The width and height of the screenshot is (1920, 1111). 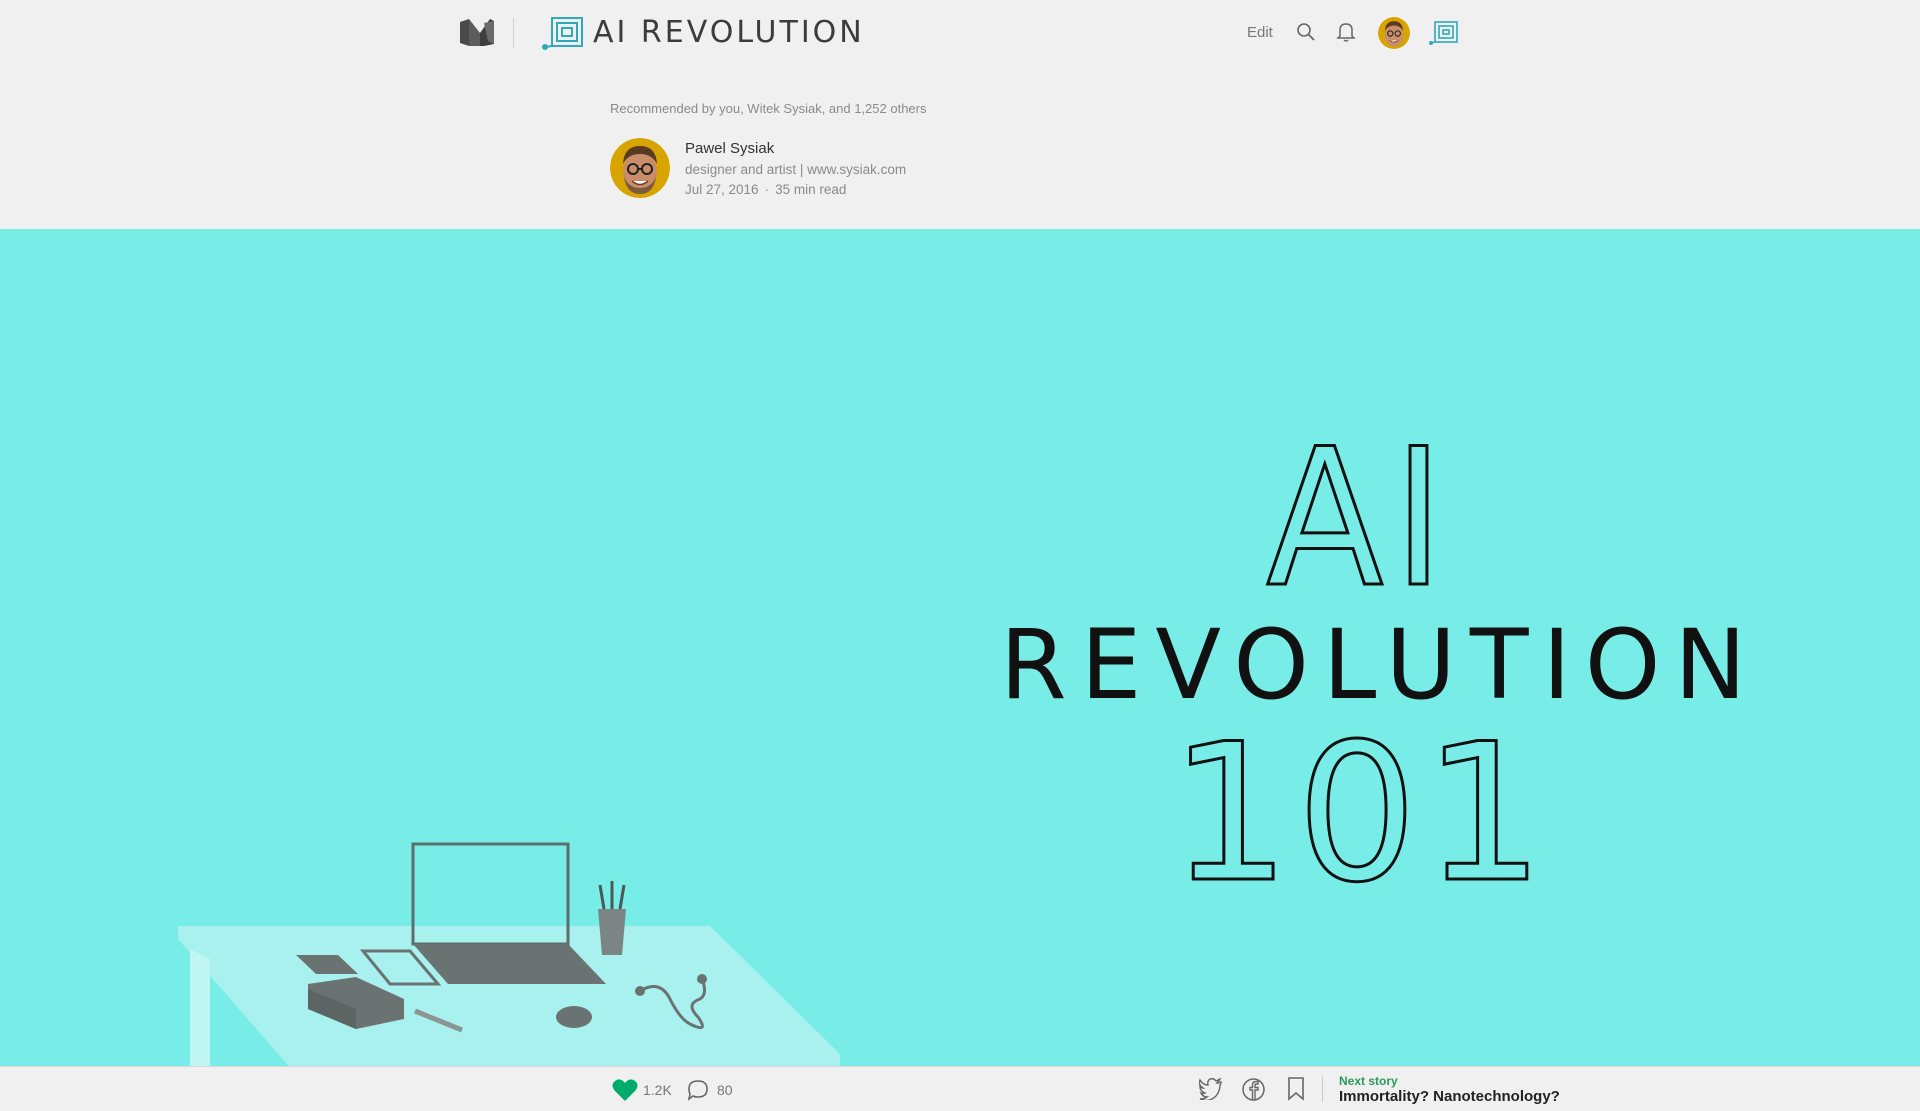 I want to click on hero-title-revolution: REVOLUTION, so click(x=1380, y=665).